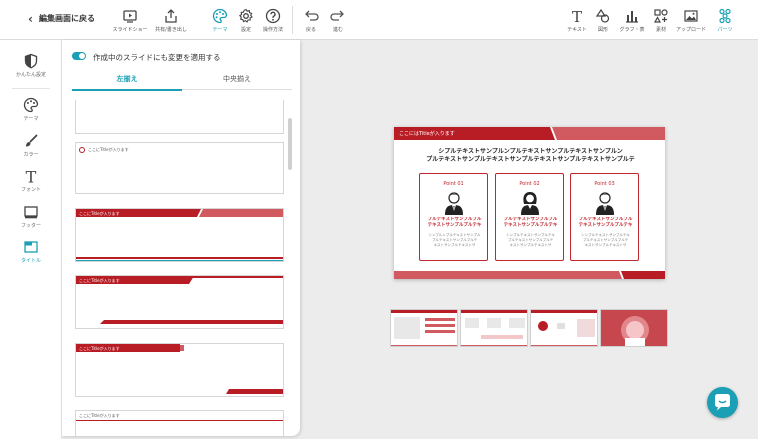  I want to click on template-2-title: ここにTitleが入ります, so click(108, 149).